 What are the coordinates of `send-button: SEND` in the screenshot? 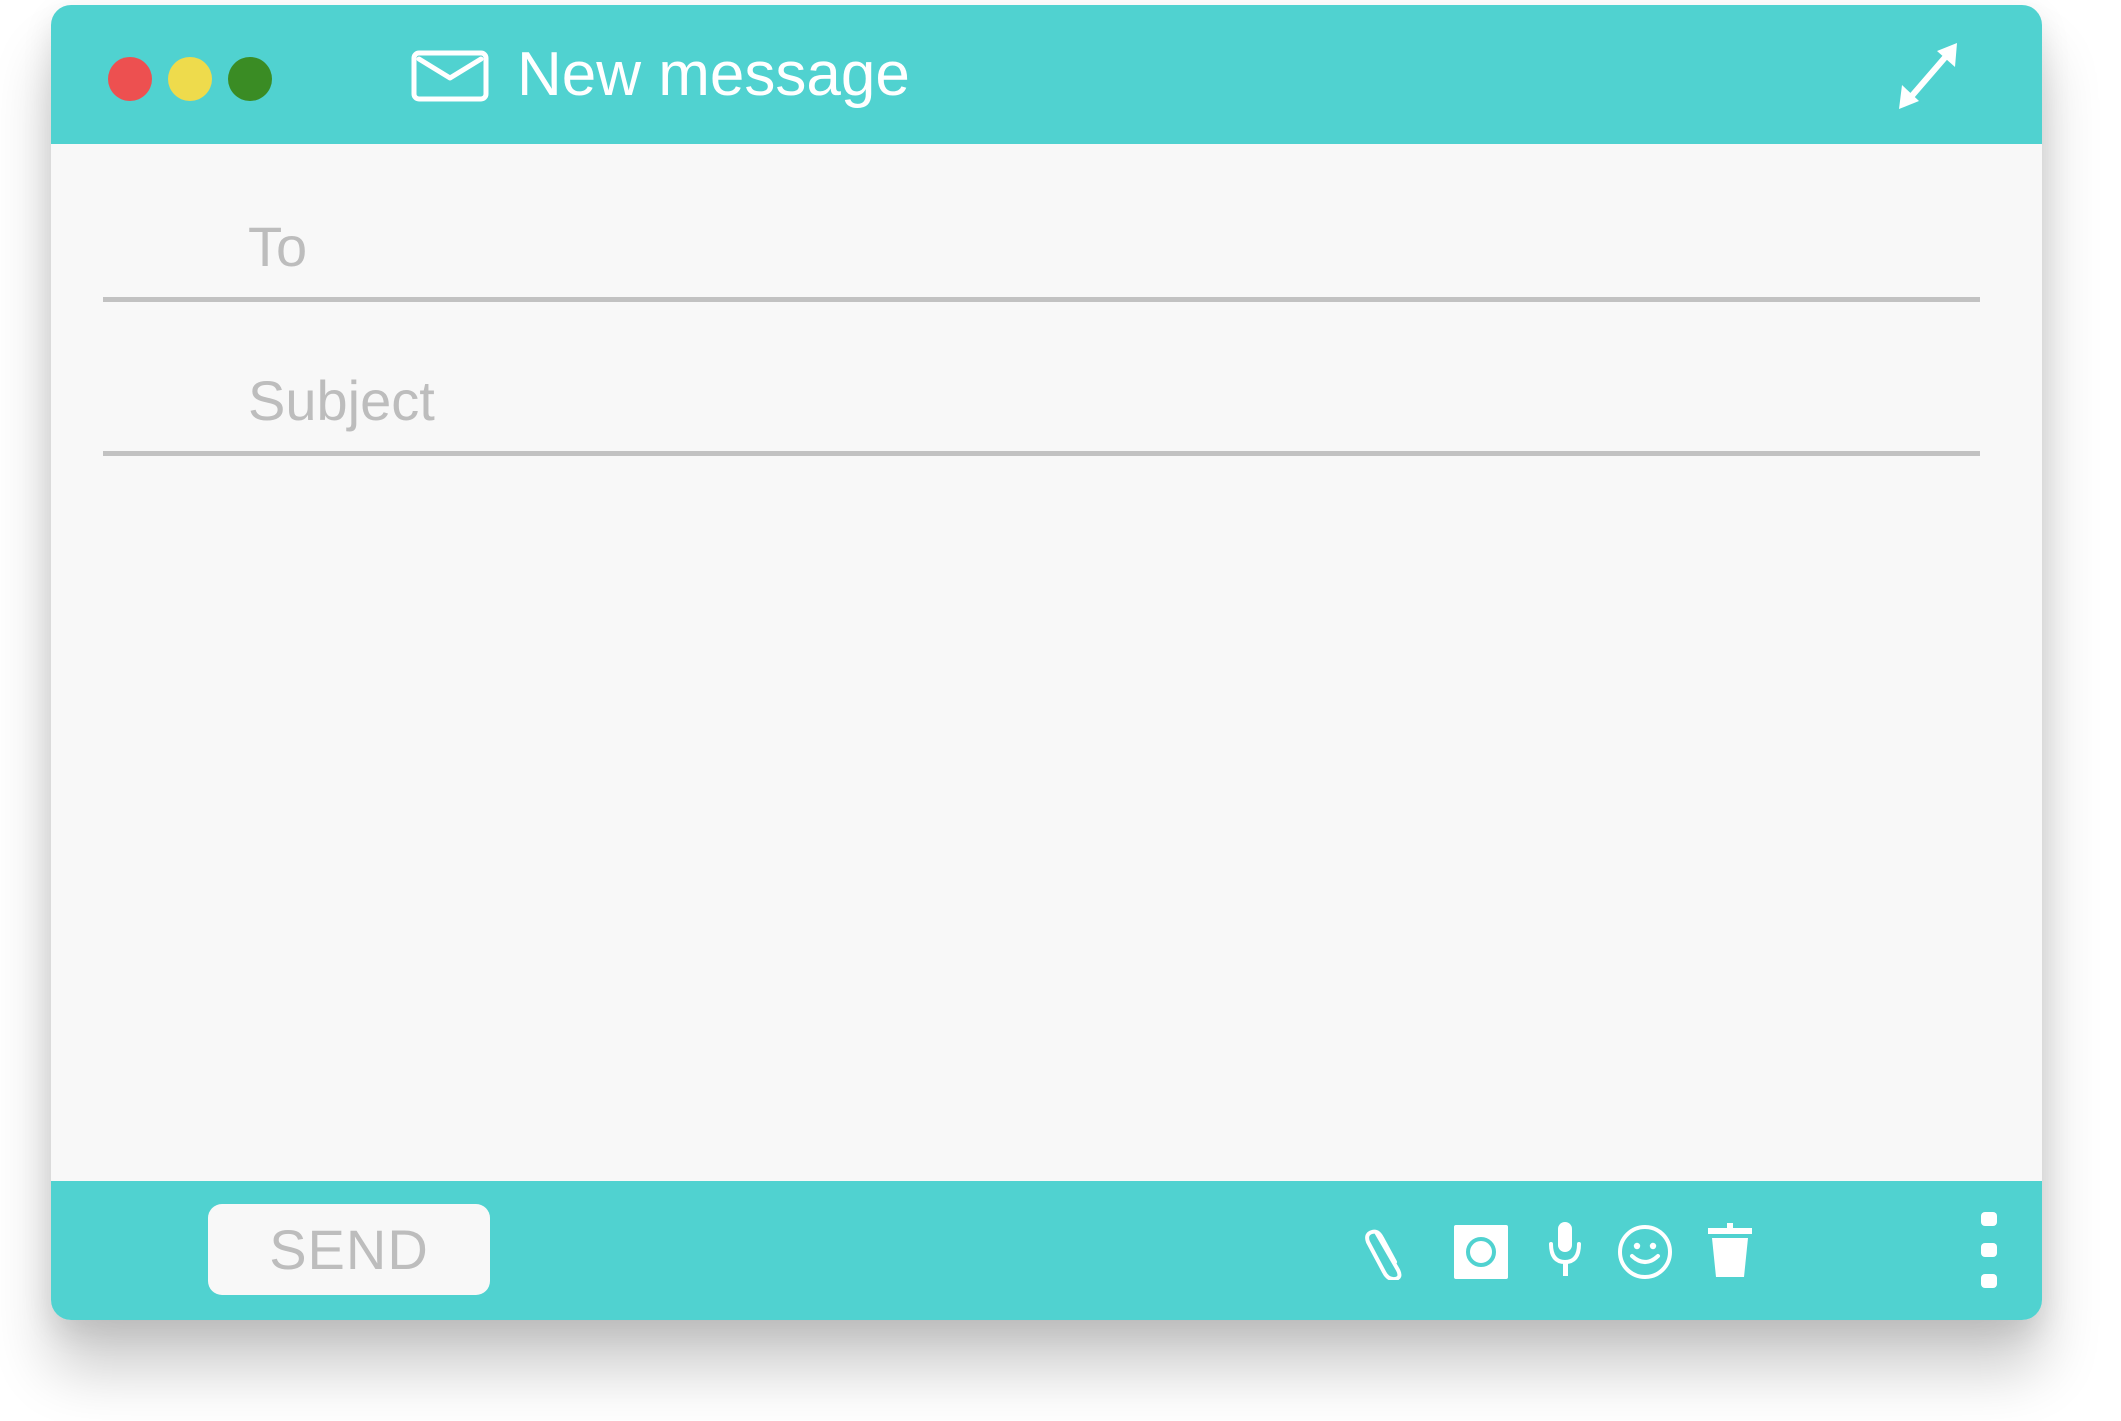 It's located at (349, 1249).